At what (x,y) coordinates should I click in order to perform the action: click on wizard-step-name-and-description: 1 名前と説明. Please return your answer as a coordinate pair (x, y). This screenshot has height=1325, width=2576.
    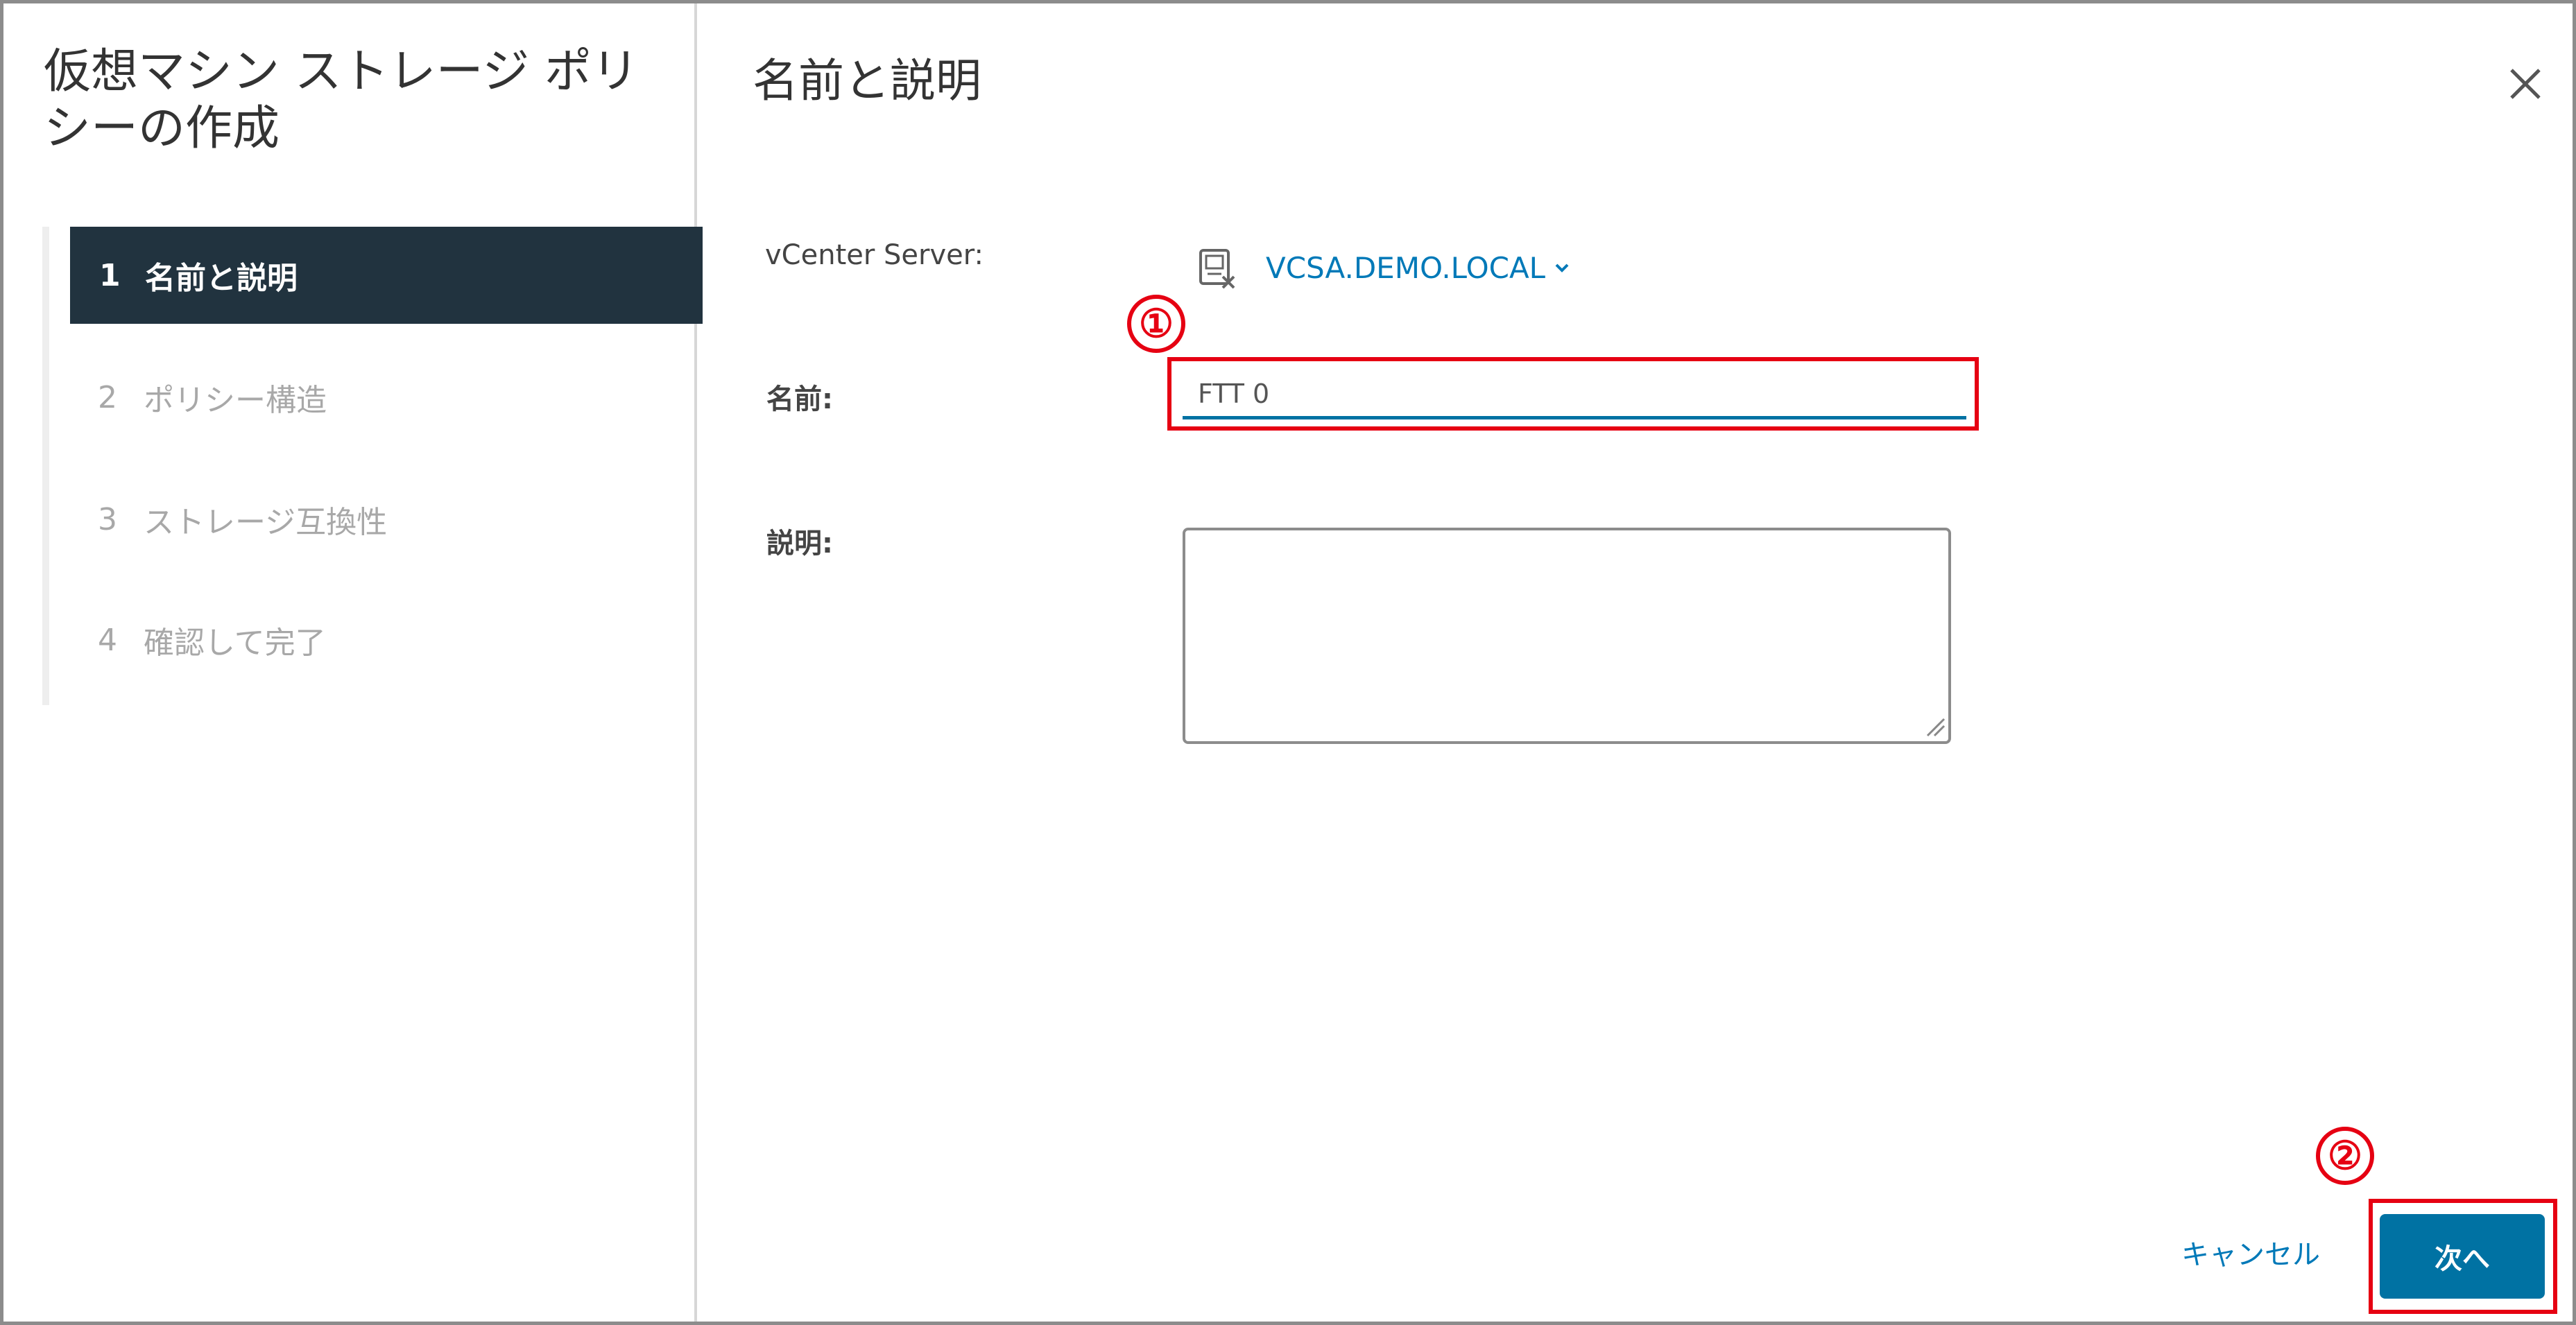
    Looking at the image, I should click on (386, 275).